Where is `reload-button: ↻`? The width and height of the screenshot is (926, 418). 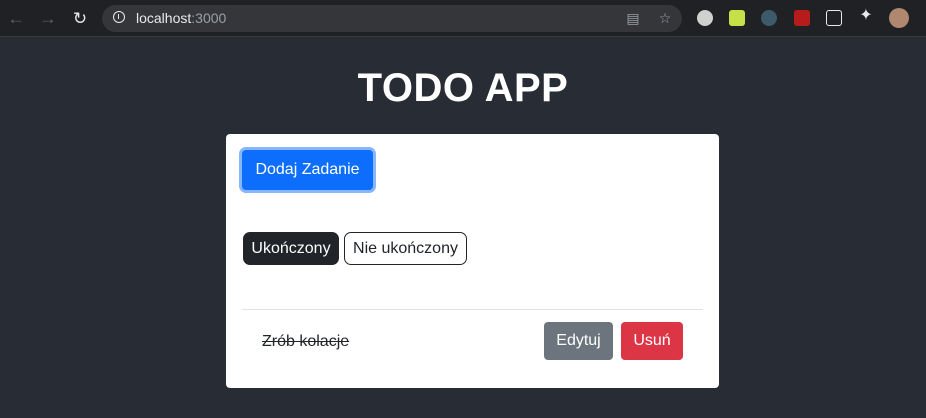
reload-button: ↻ is located at coordinates (80, 18).